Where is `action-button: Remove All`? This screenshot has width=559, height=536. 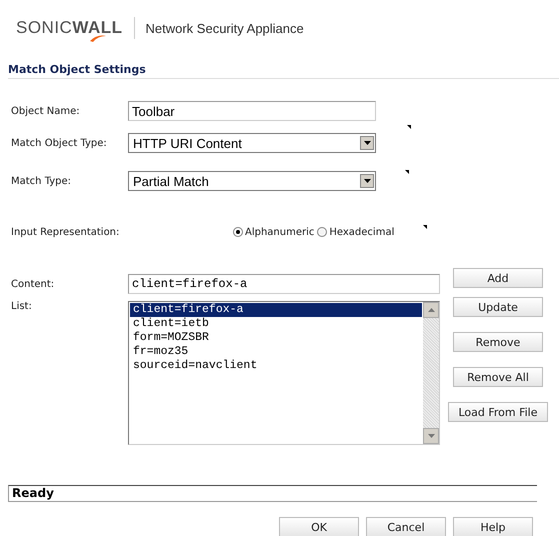
action-button: Remove All is located at coordinates (498, 377).